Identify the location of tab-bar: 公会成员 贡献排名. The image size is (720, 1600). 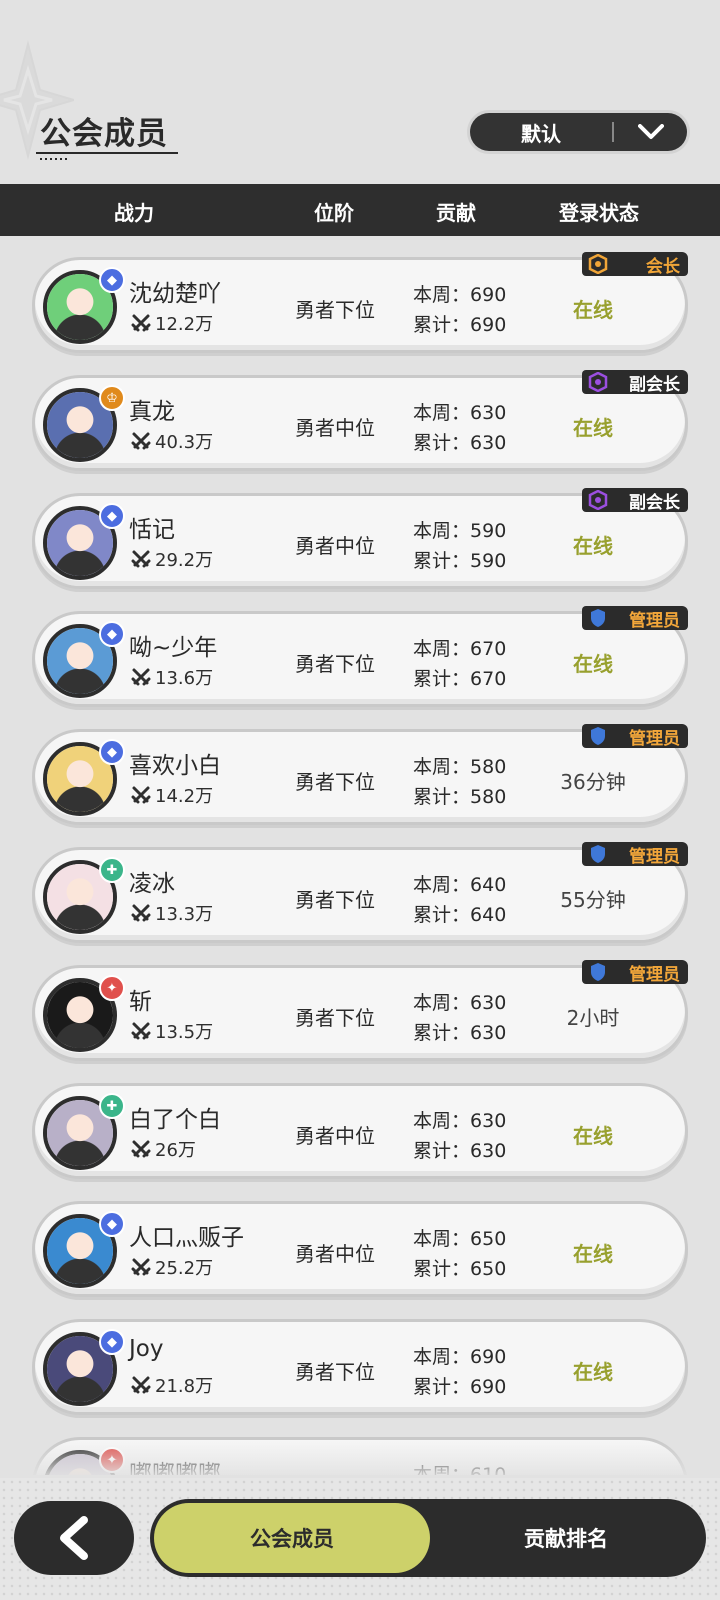
(428, 1538).